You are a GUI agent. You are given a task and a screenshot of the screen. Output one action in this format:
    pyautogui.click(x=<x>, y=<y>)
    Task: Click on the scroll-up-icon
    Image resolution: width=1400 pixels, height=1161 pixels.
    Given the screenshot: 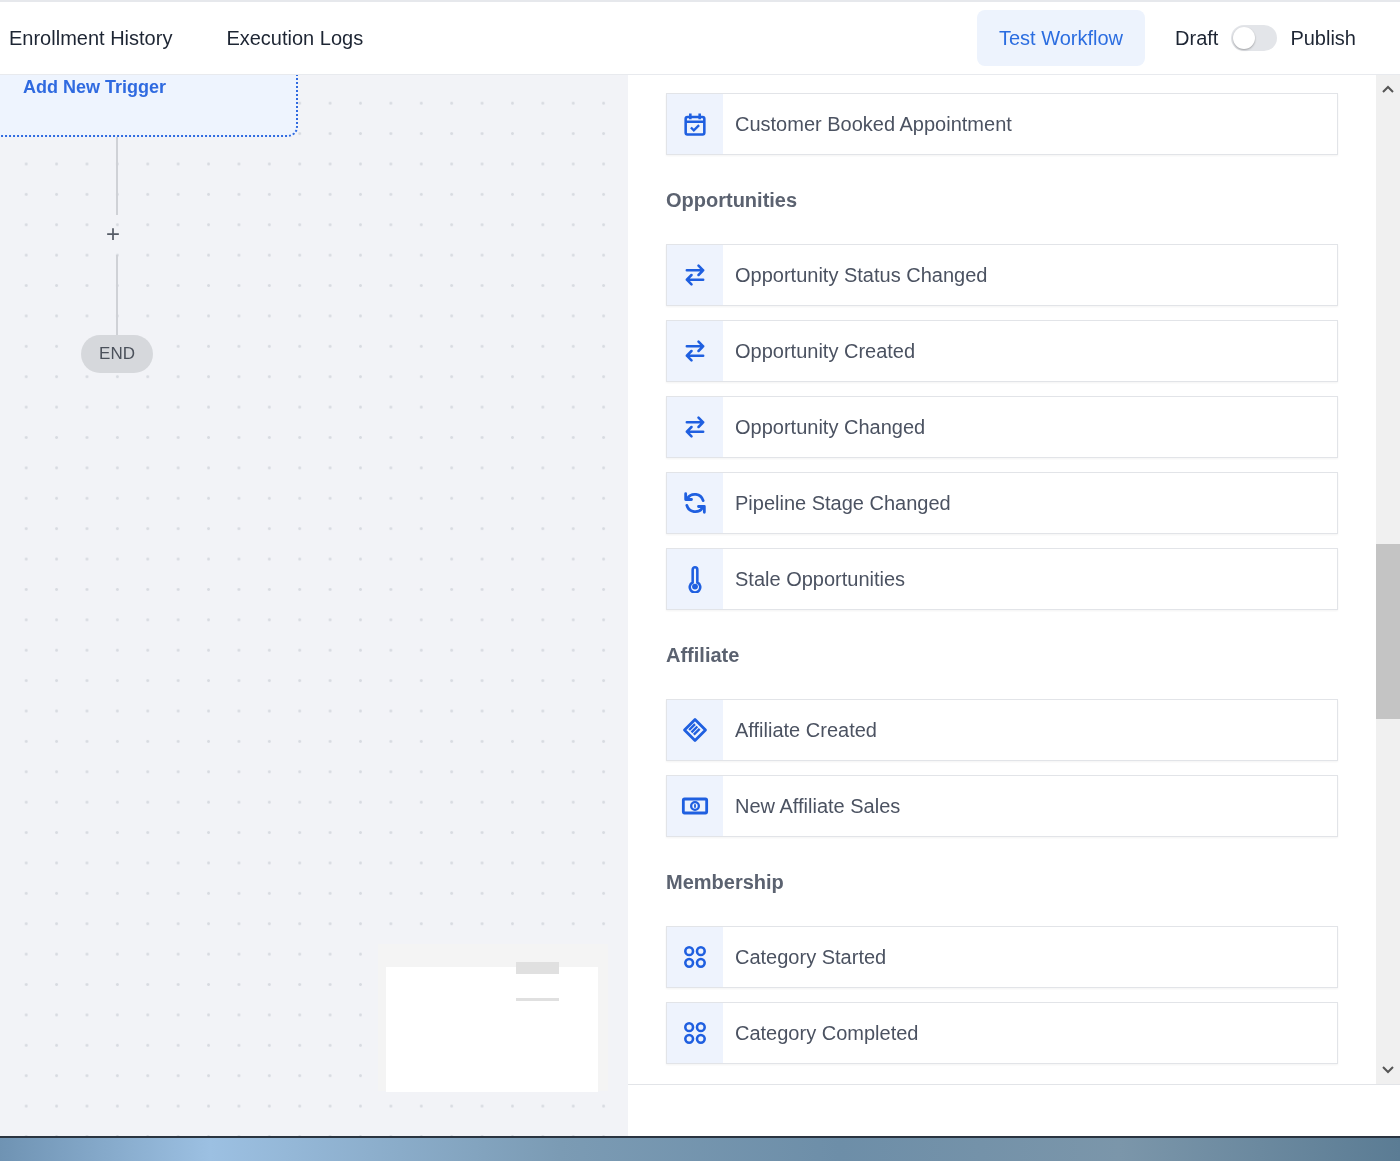 What is the action you would take?
    pyautogui.click(x=1388, y=89)
    